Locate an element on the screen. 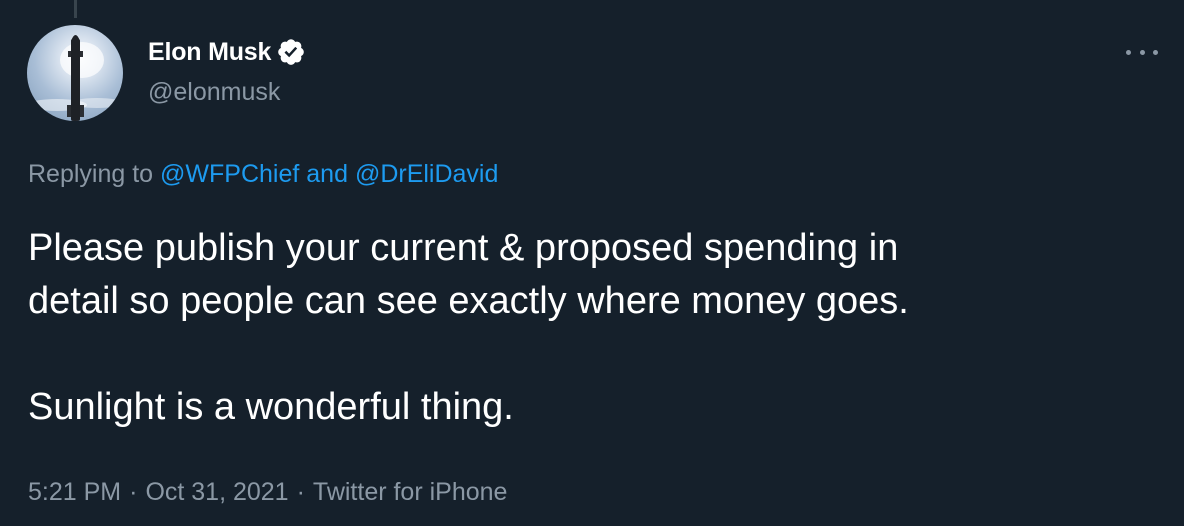 The height and width of the screenshot is (526, 1184). avatar is located at coordinates (75, 73).